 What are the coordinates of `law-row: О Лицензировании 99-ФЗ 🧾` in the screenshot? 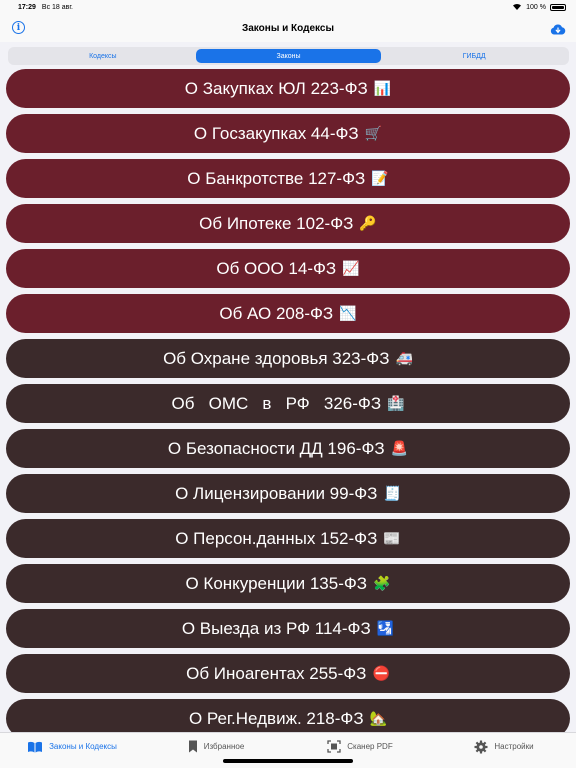 It's located at (288, 493).